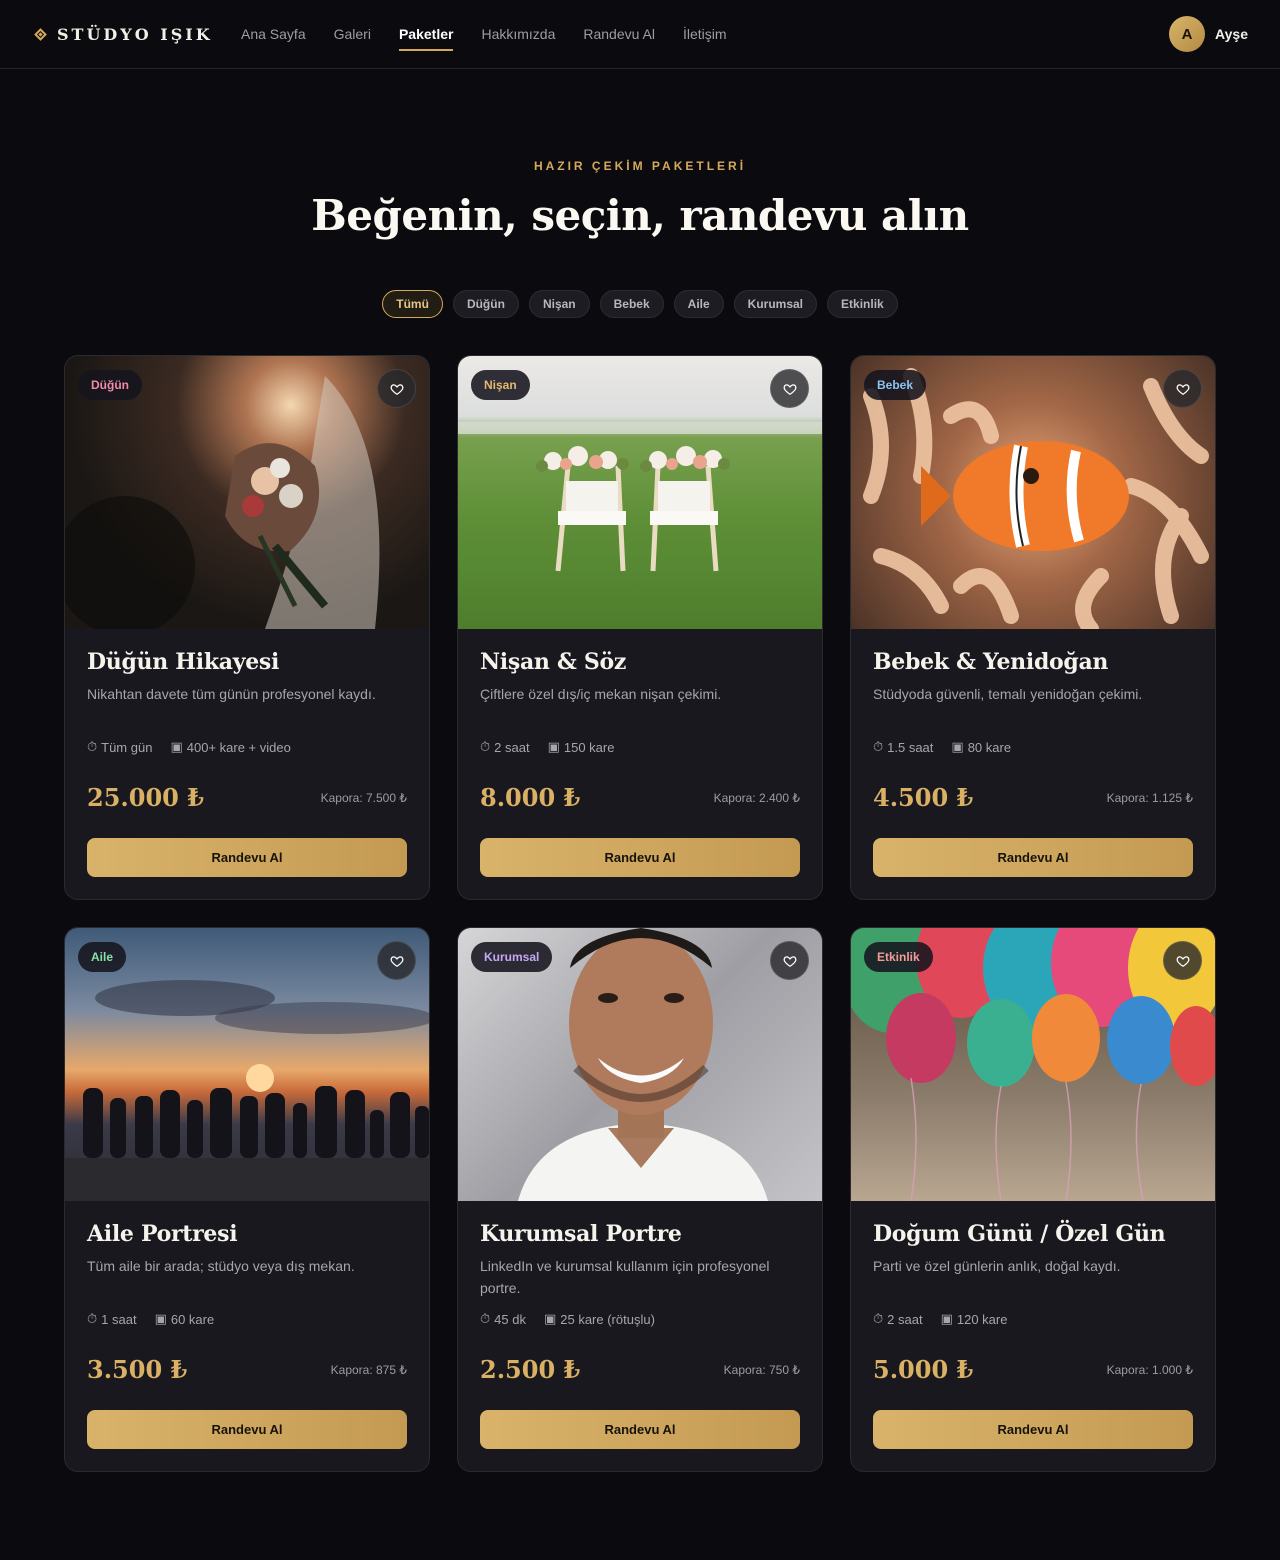 The width and height of the screenshot is (1280, 1560). What do you see at coordinates (981, 747) in the screenshot?
I see `frame-count: ▣ 80 kare` at bounding box center [981, 747].